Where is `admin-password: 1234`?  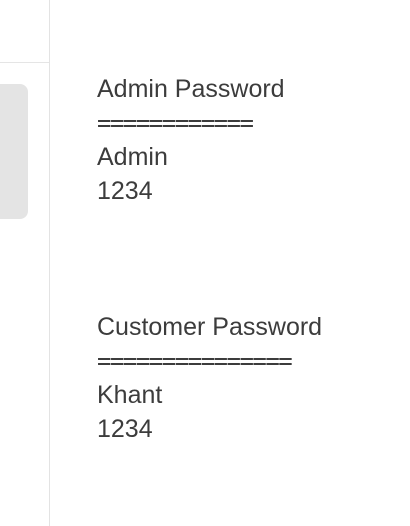 admin-password: 1234 is located at coordinates (125, 191).